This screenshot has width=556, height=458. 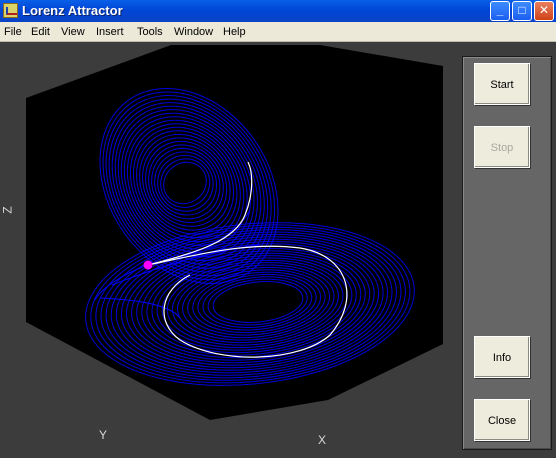 What do you see at coordinates (278, 11) in the screenshot?
I see `title-bar: Lorenz Attractor _ □ ✕` at bounding box center [278, 11].